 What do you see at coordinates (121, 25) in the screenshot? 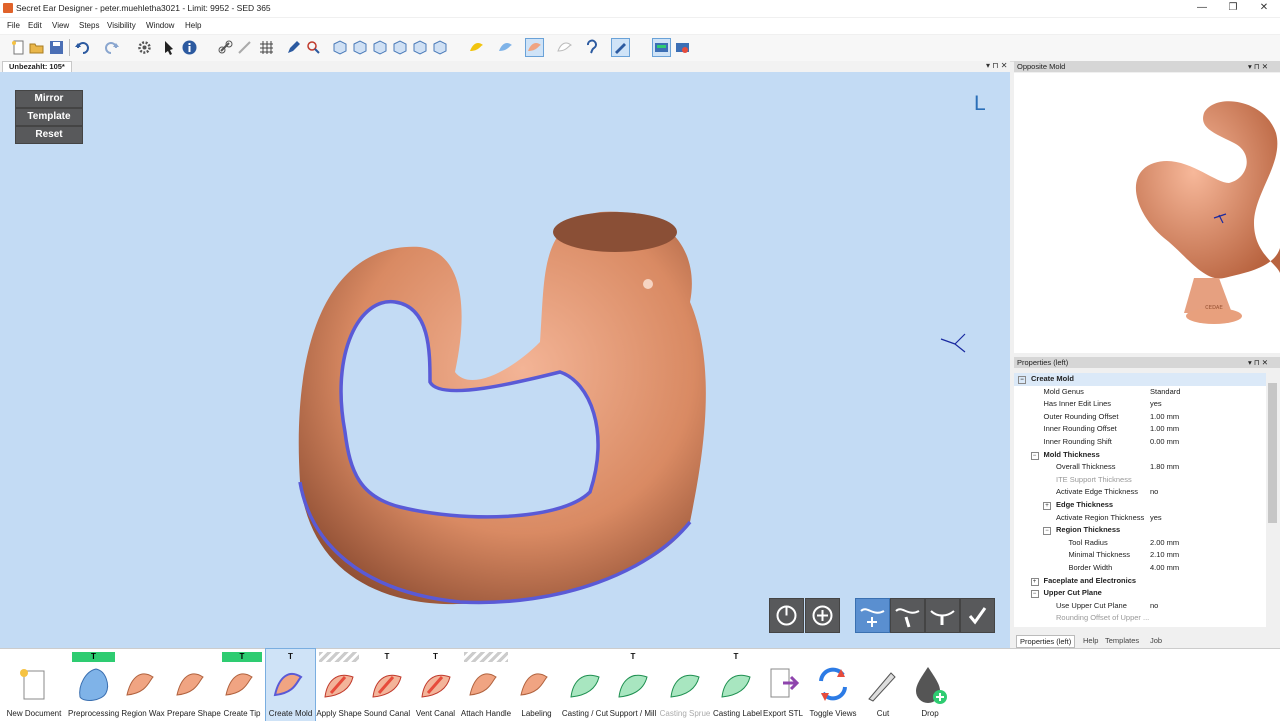
I see `menu-visibility: Visibility` at bounding box center [121, 25].